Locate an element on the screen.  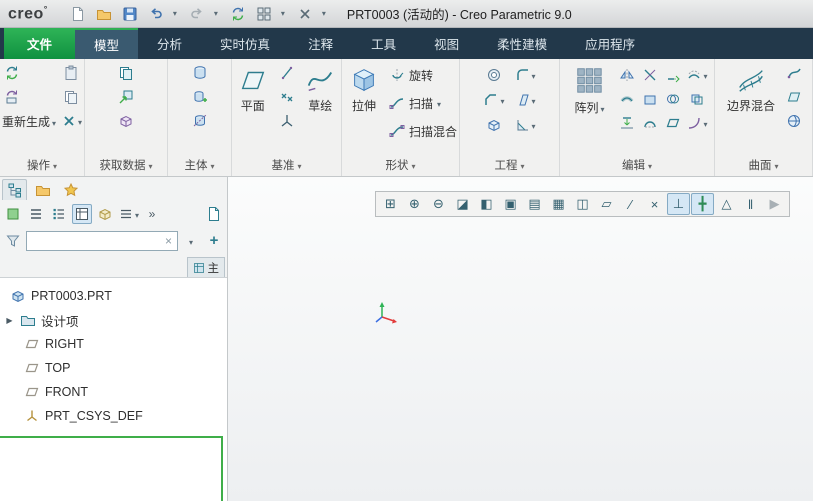
body-operations-icon is located at coordinates (200, 97).